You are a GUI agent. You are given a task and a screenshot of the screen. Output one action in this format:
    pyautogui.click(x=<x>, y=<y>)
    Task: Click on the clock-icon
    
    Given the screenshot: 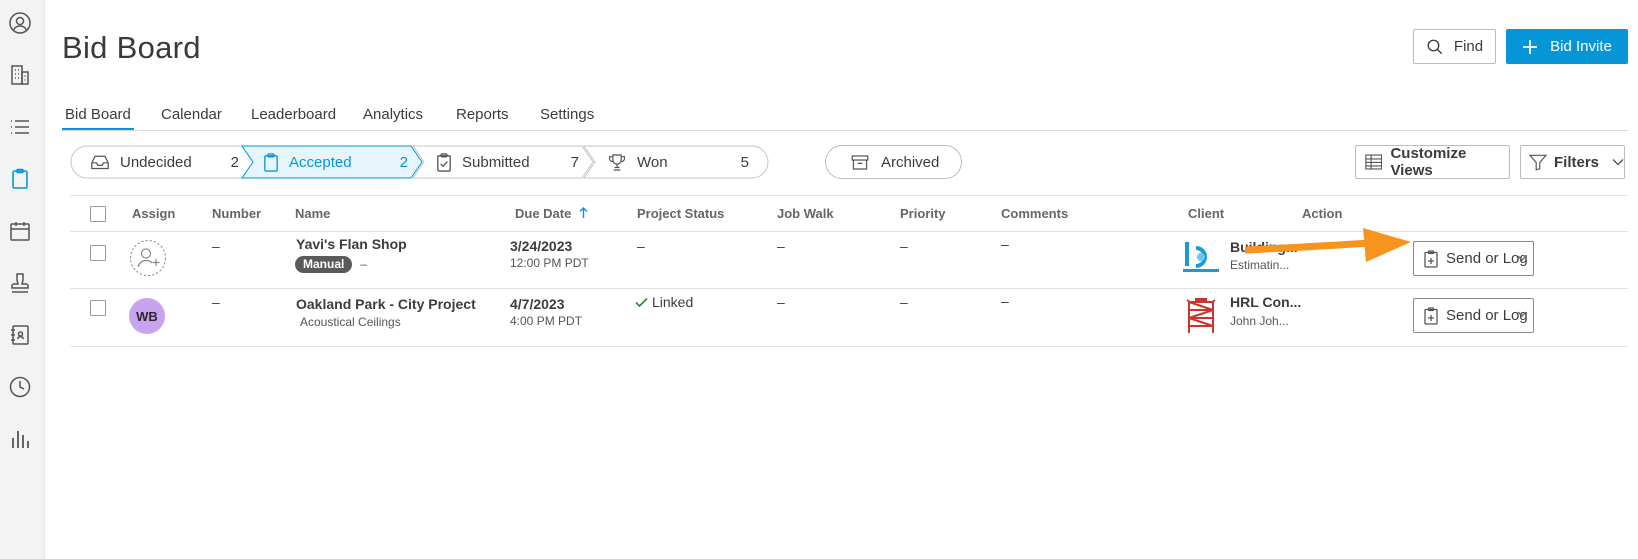 What is the action you would take?
    pyautogui.click(x=20, y=387)
    